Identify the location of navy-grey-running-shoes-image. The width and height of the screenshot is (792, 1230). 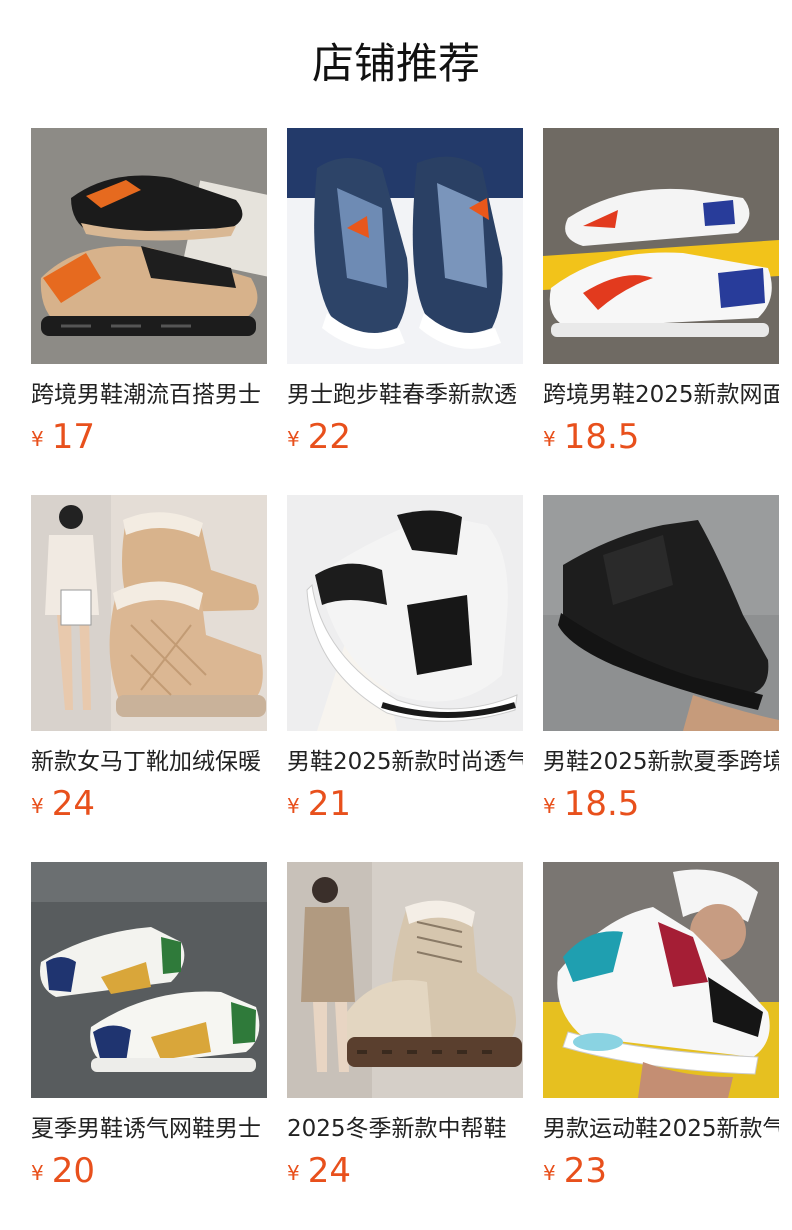
(405, 246).